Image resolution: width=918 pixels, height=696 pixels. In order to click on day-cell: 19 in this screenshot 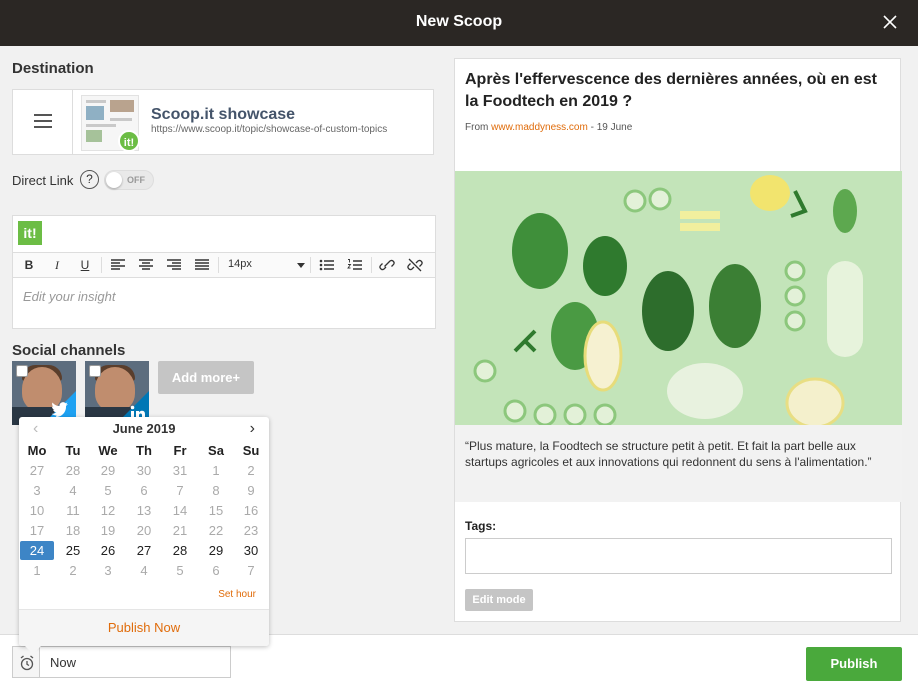, I will do `click(108, 531)`.